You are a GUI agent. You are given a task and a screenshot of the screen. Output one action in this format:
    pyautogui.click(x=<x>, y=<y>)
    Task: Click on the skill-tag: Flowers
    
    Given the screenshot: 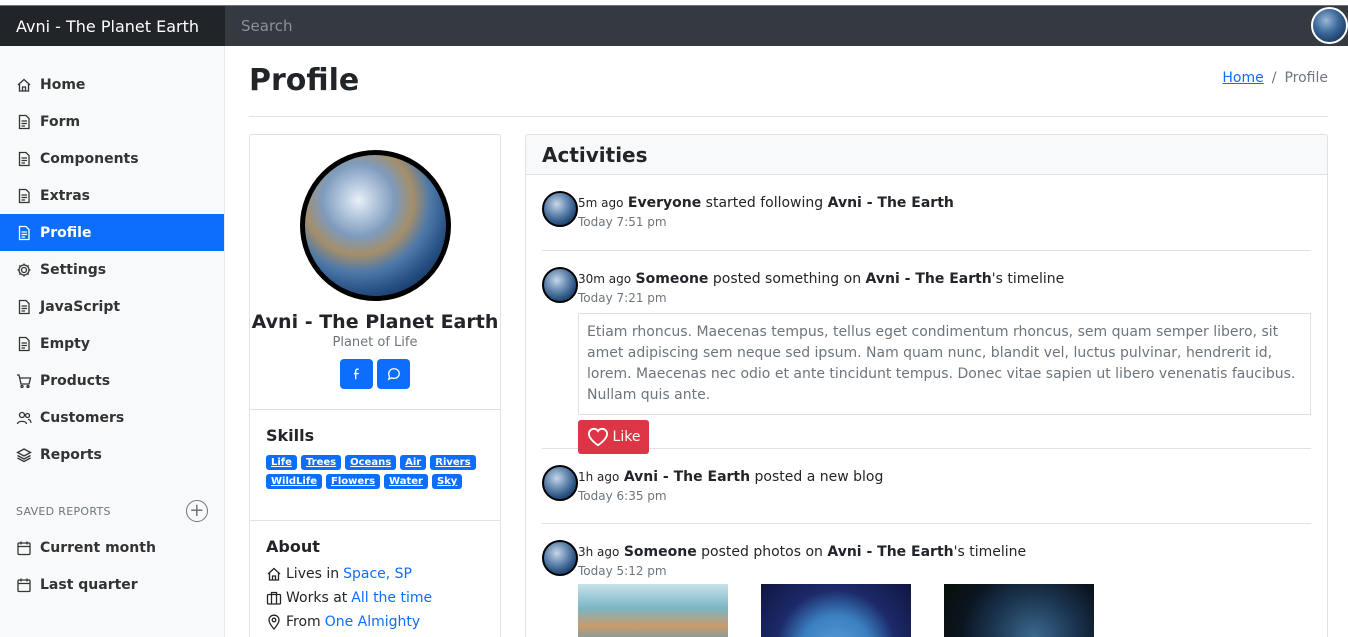 What is the action you would take?
    pyautogui.click(x=353, y=481)
    